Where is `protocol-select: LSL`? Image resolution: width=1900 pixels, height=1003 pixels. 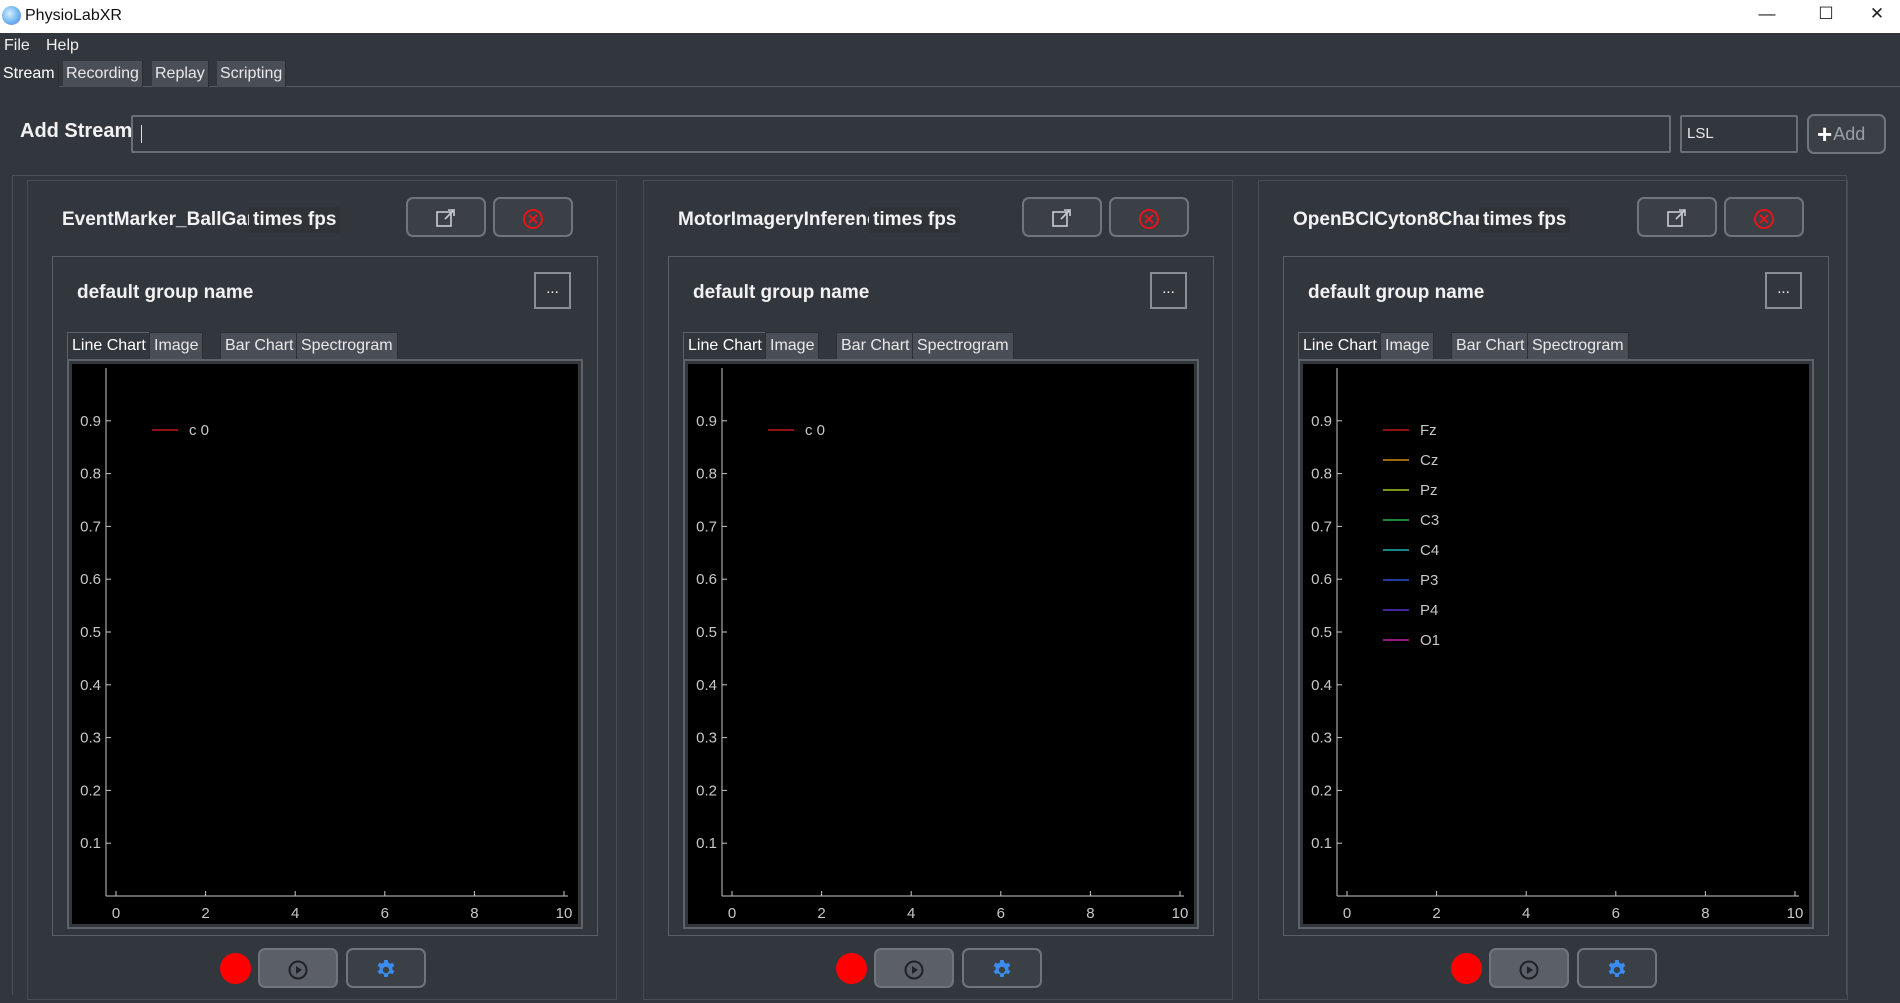 protocol-select: LSL is located at coordinates (1739, 134).